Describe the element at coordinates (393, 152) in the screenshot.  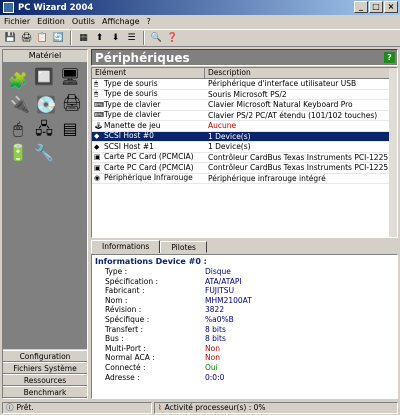
I see `list-scrollbar` at that location.